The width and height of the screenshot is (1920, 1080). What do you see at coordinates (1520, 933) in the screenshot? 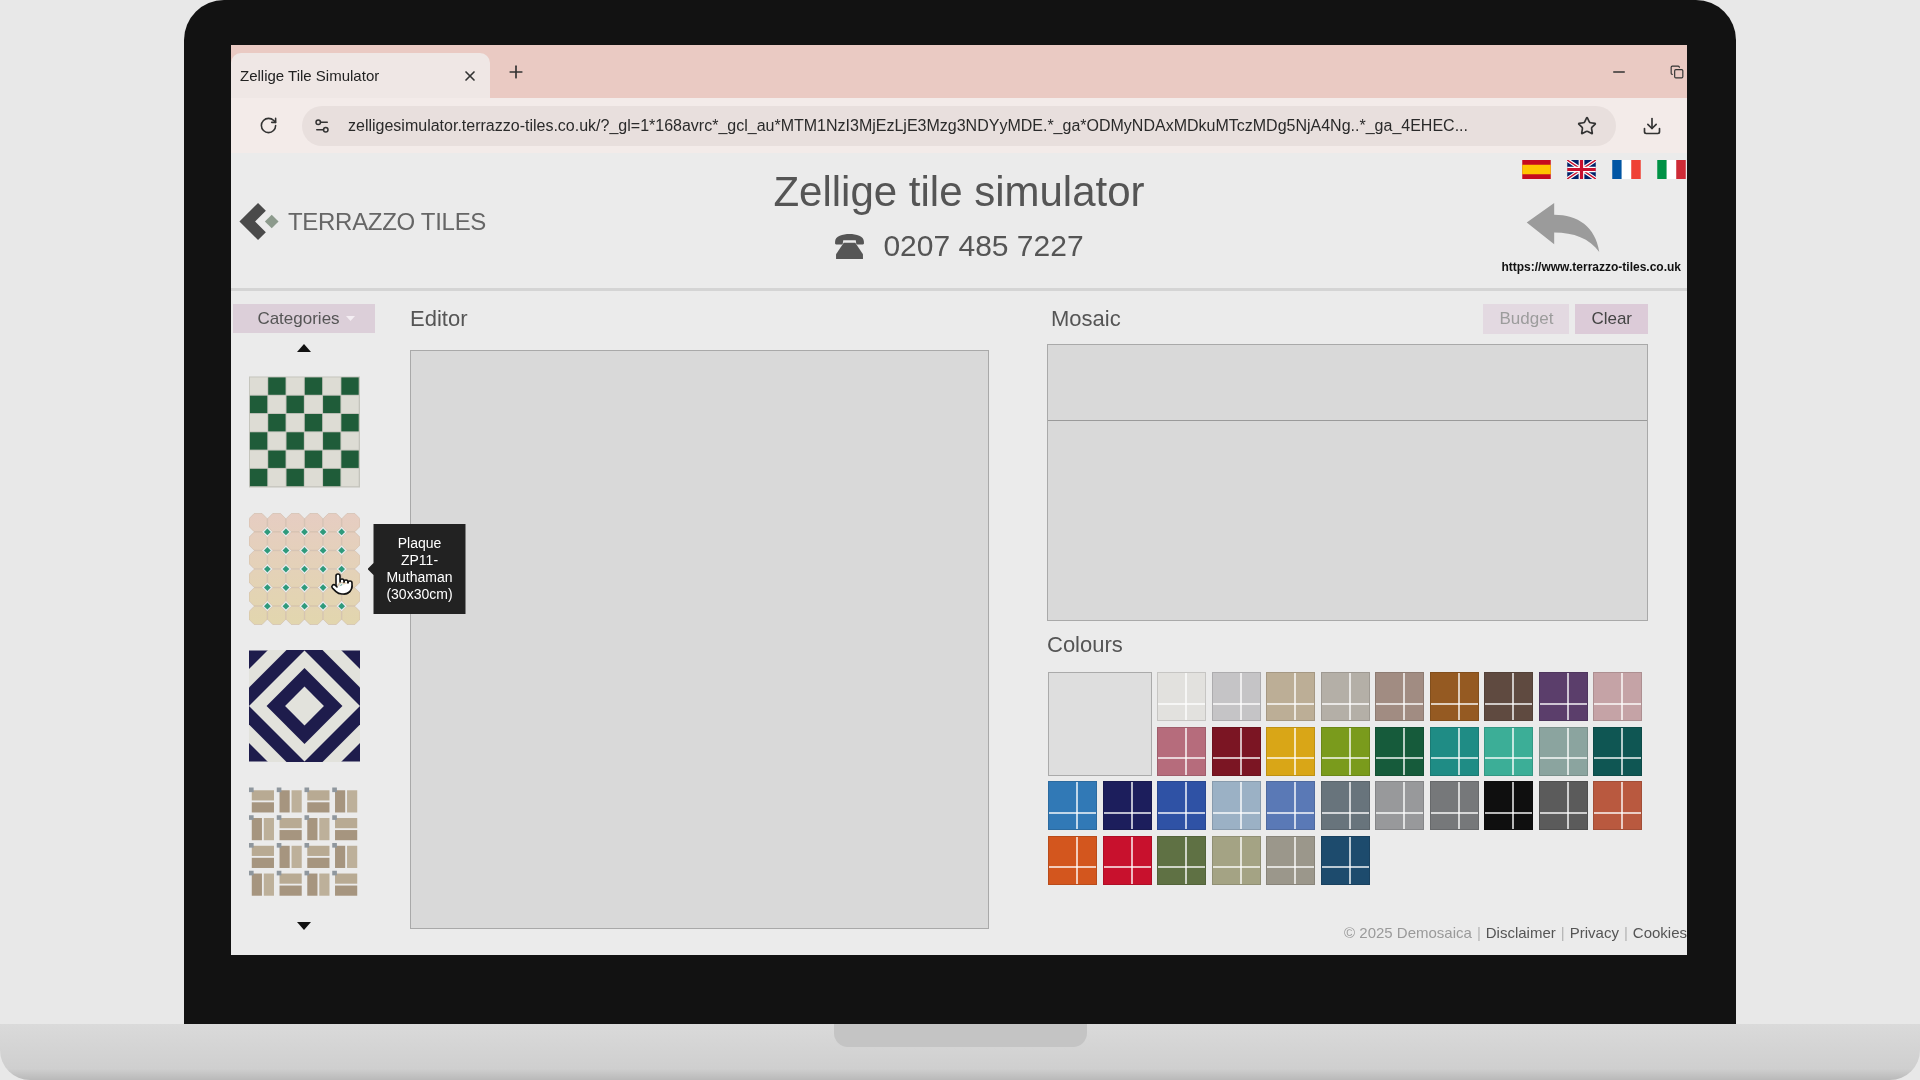
I see `footer-link: Disclaimer` at bounding box center [1520, 933].